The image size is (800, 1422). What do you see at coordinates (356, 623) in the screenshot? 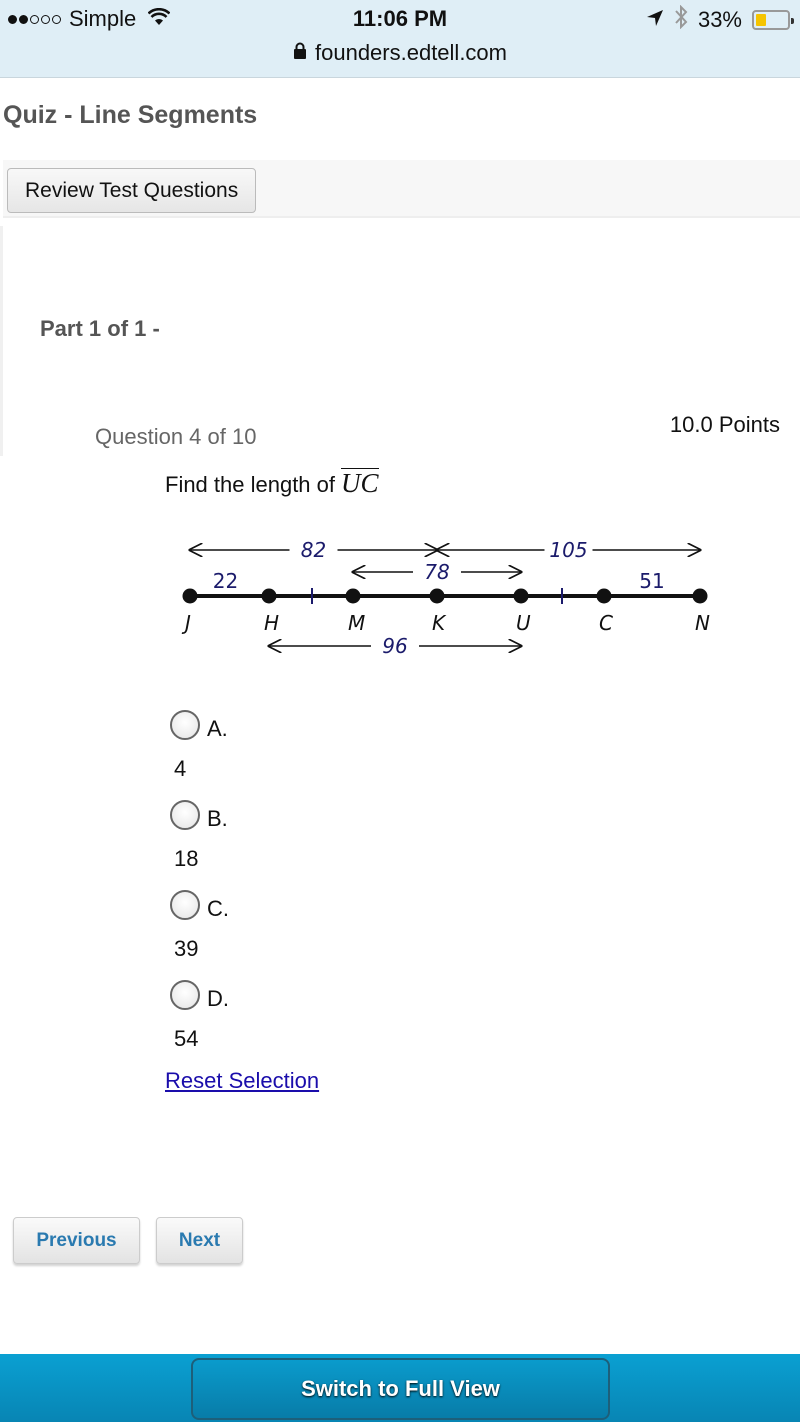
I see `point-label-m: M` at bounding box center [356, 623].